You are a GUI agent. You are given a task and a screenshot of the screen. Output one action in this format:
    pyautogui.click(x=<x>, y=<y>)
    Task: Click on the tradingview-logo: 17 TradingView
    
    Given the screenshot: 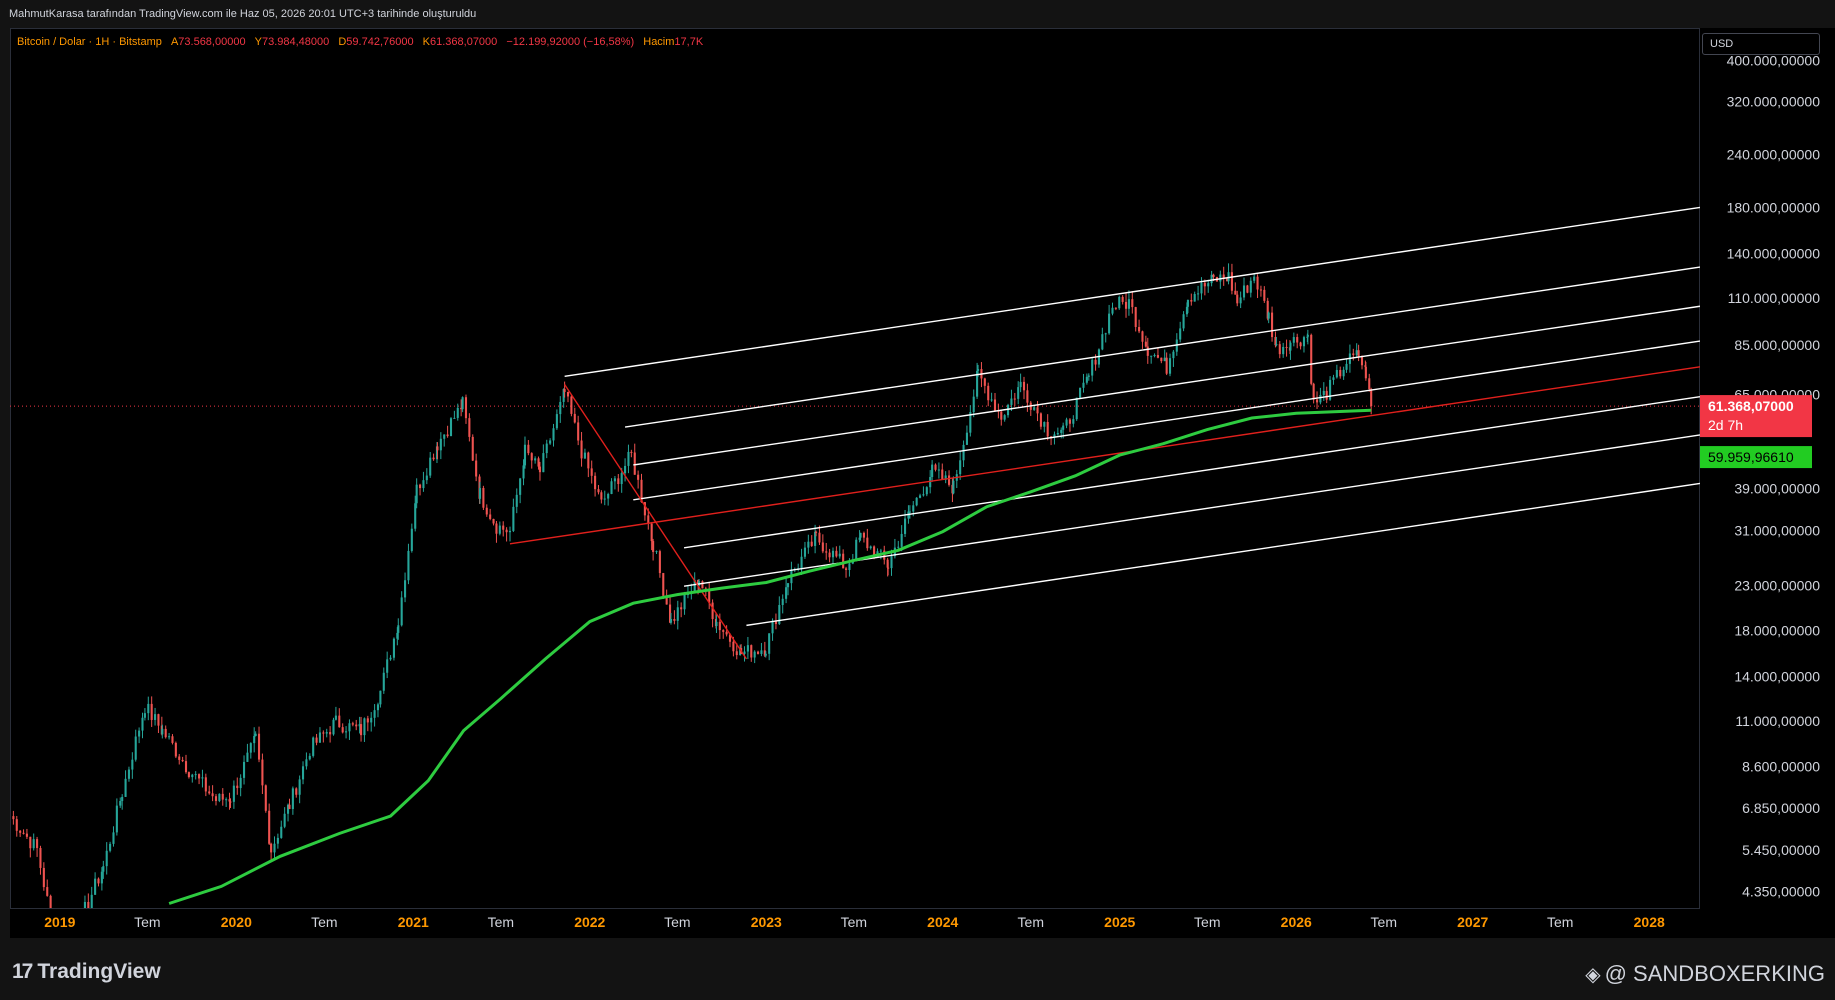 What is the action you would take?
    pyautogui.click(x=86, y=972)
    